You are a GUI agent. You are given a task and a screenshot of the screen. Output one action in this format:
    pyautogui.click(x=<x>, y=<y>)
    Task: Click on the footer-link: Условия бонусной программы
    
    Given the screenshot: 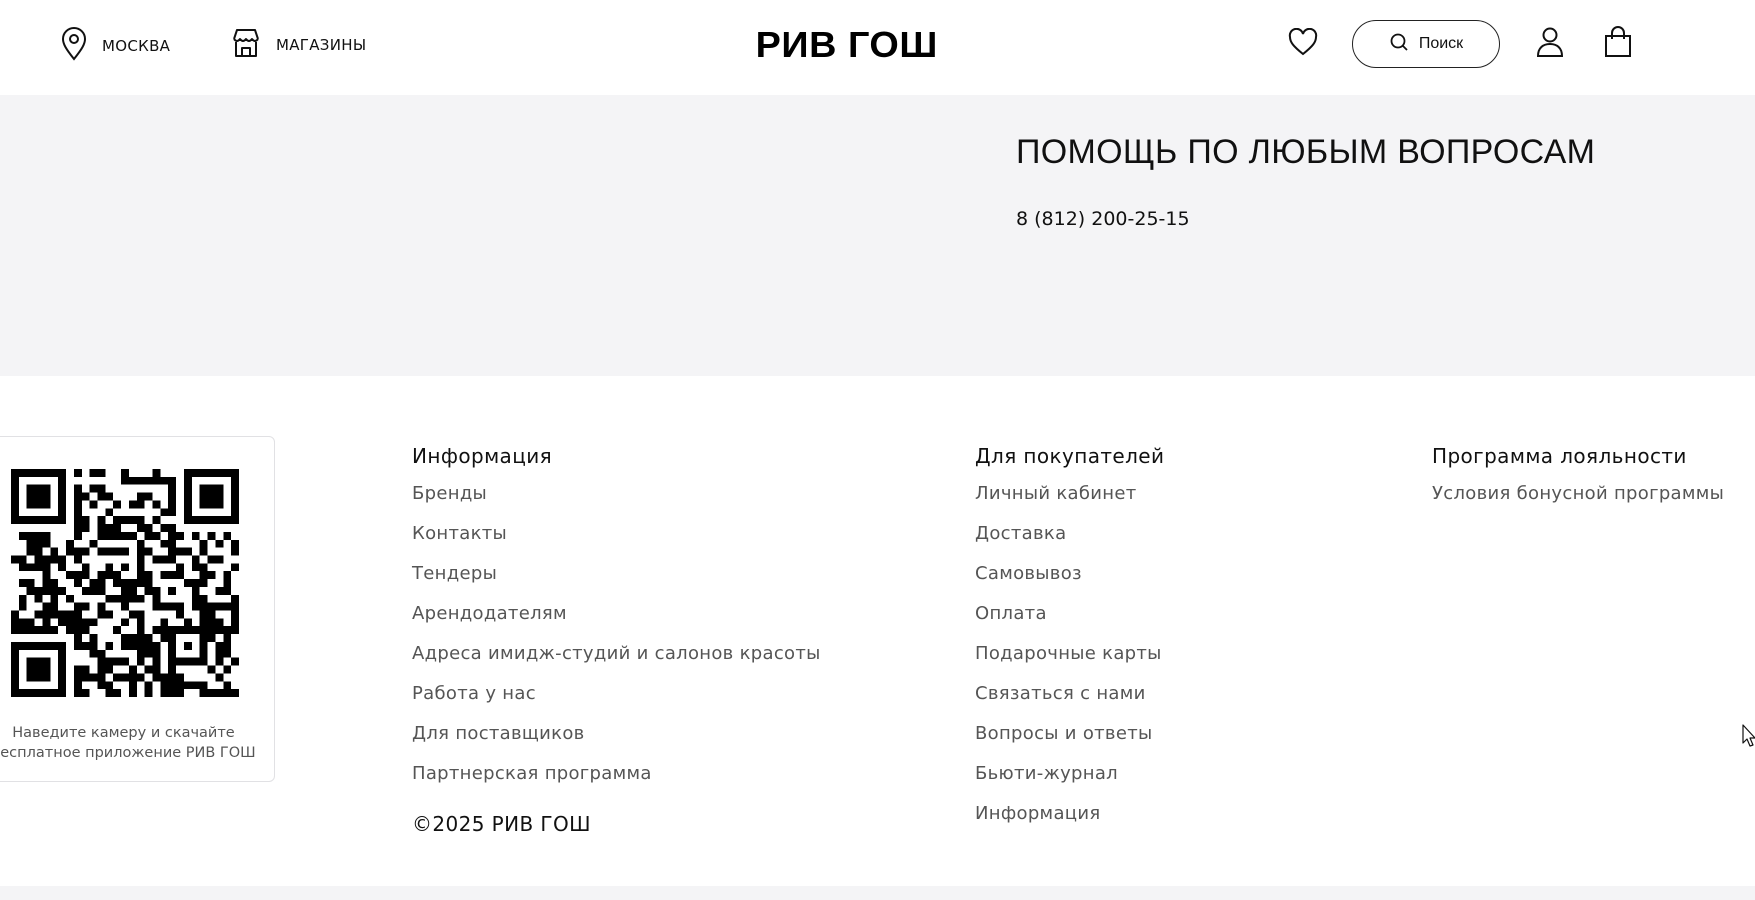 What is the action you would take?
    pyautogui.click(x=1578, y=500)
    